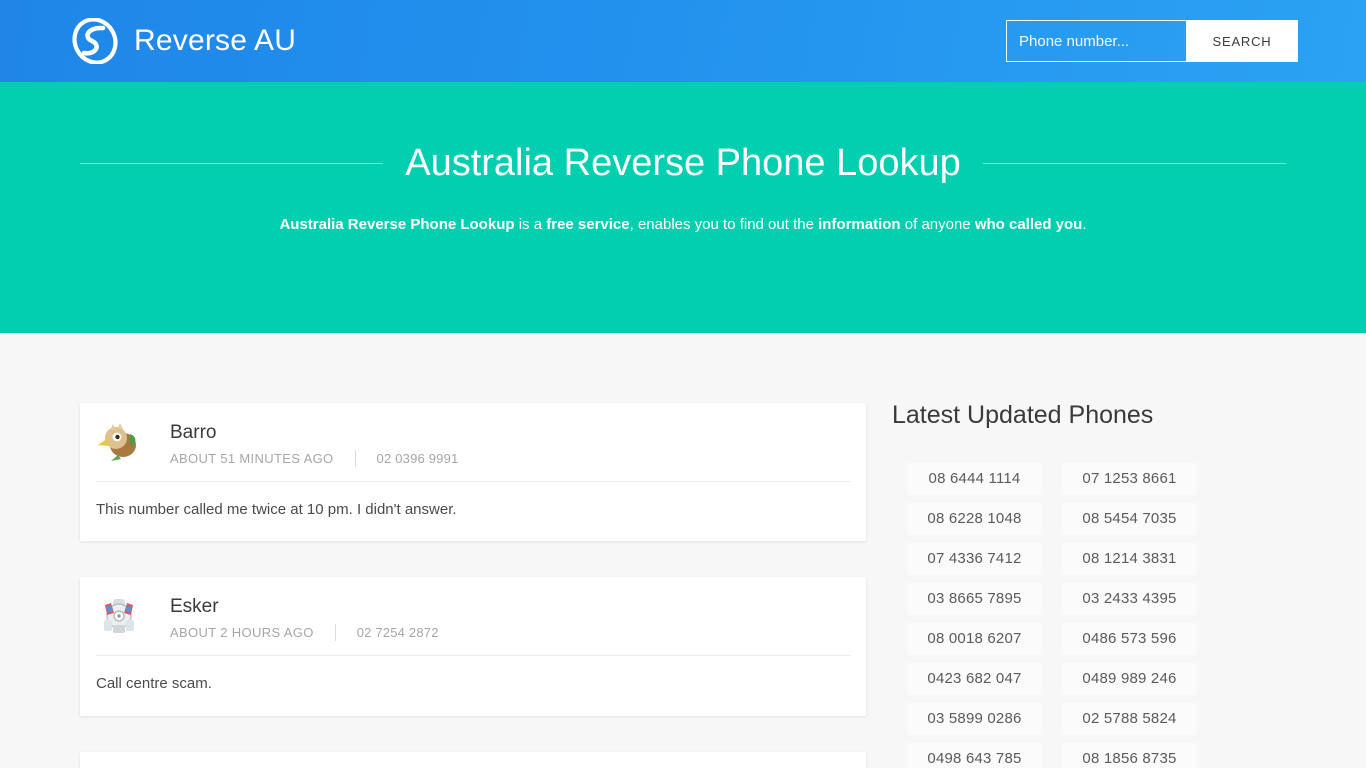  I want to click on comment-meta: ABOUT 51 MINUTES AGO 02 0396 9991, so click(314, 458).